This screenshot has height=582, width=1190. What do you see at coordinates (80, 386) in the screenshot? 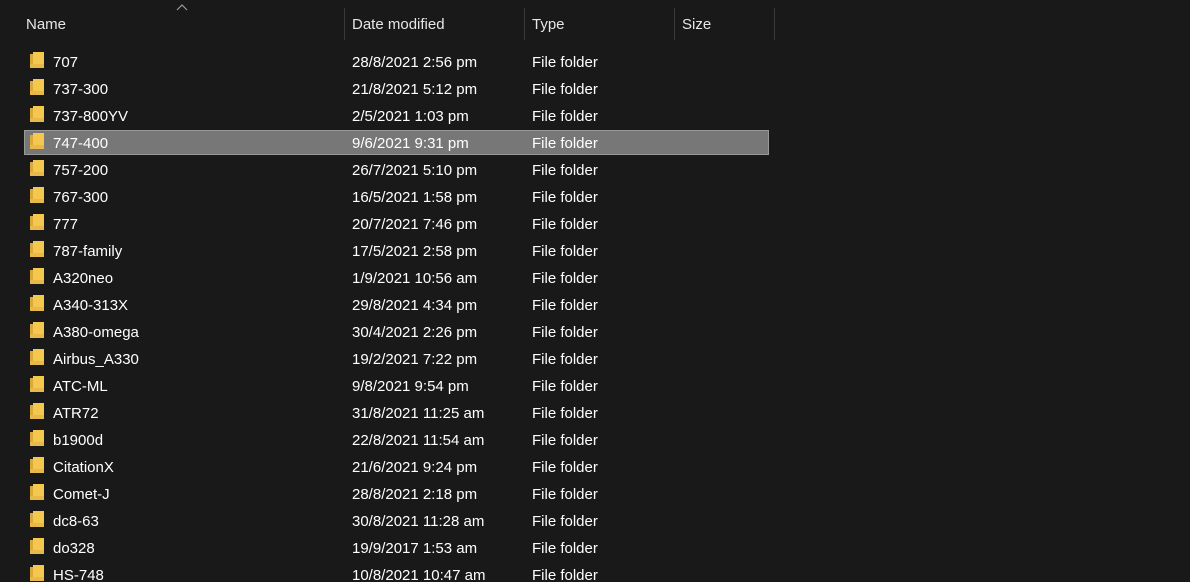
I see `file-name: ATC-ML` at bounding box center [80, 386].